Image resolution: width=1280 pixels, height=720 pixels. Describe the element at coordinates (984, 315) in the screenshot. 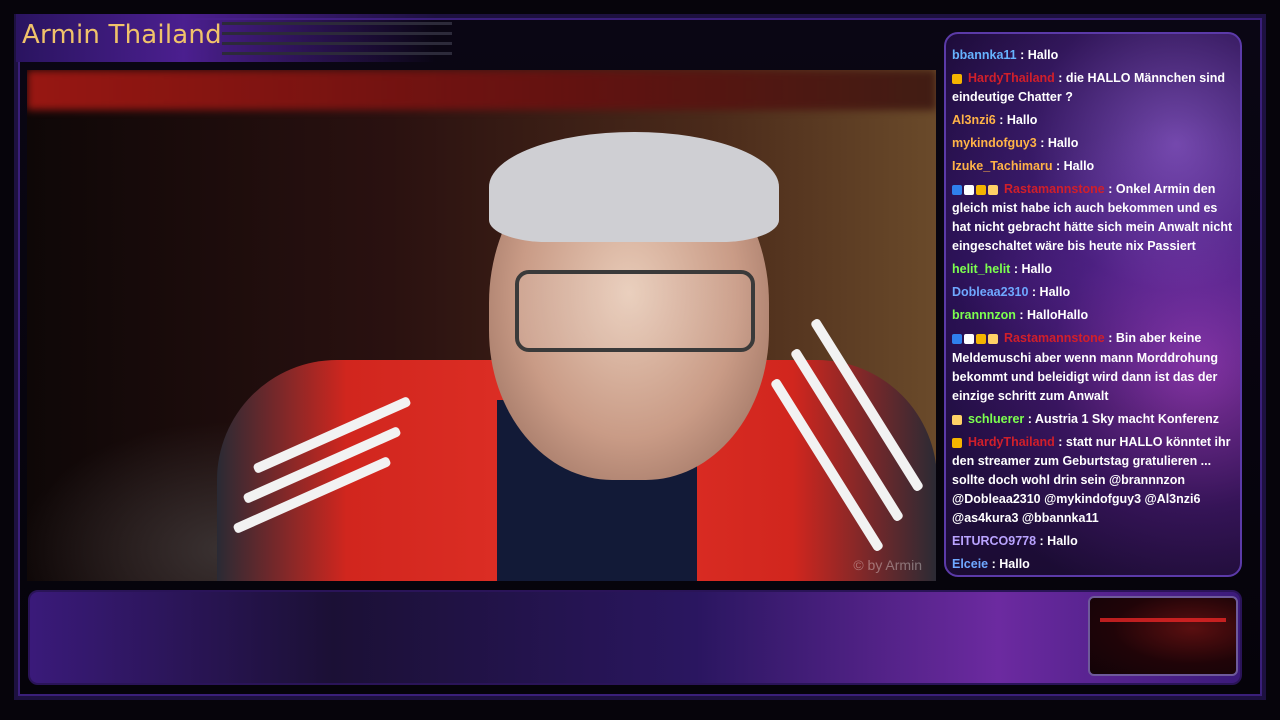

I see `chat-username: brannnzon` at that location.